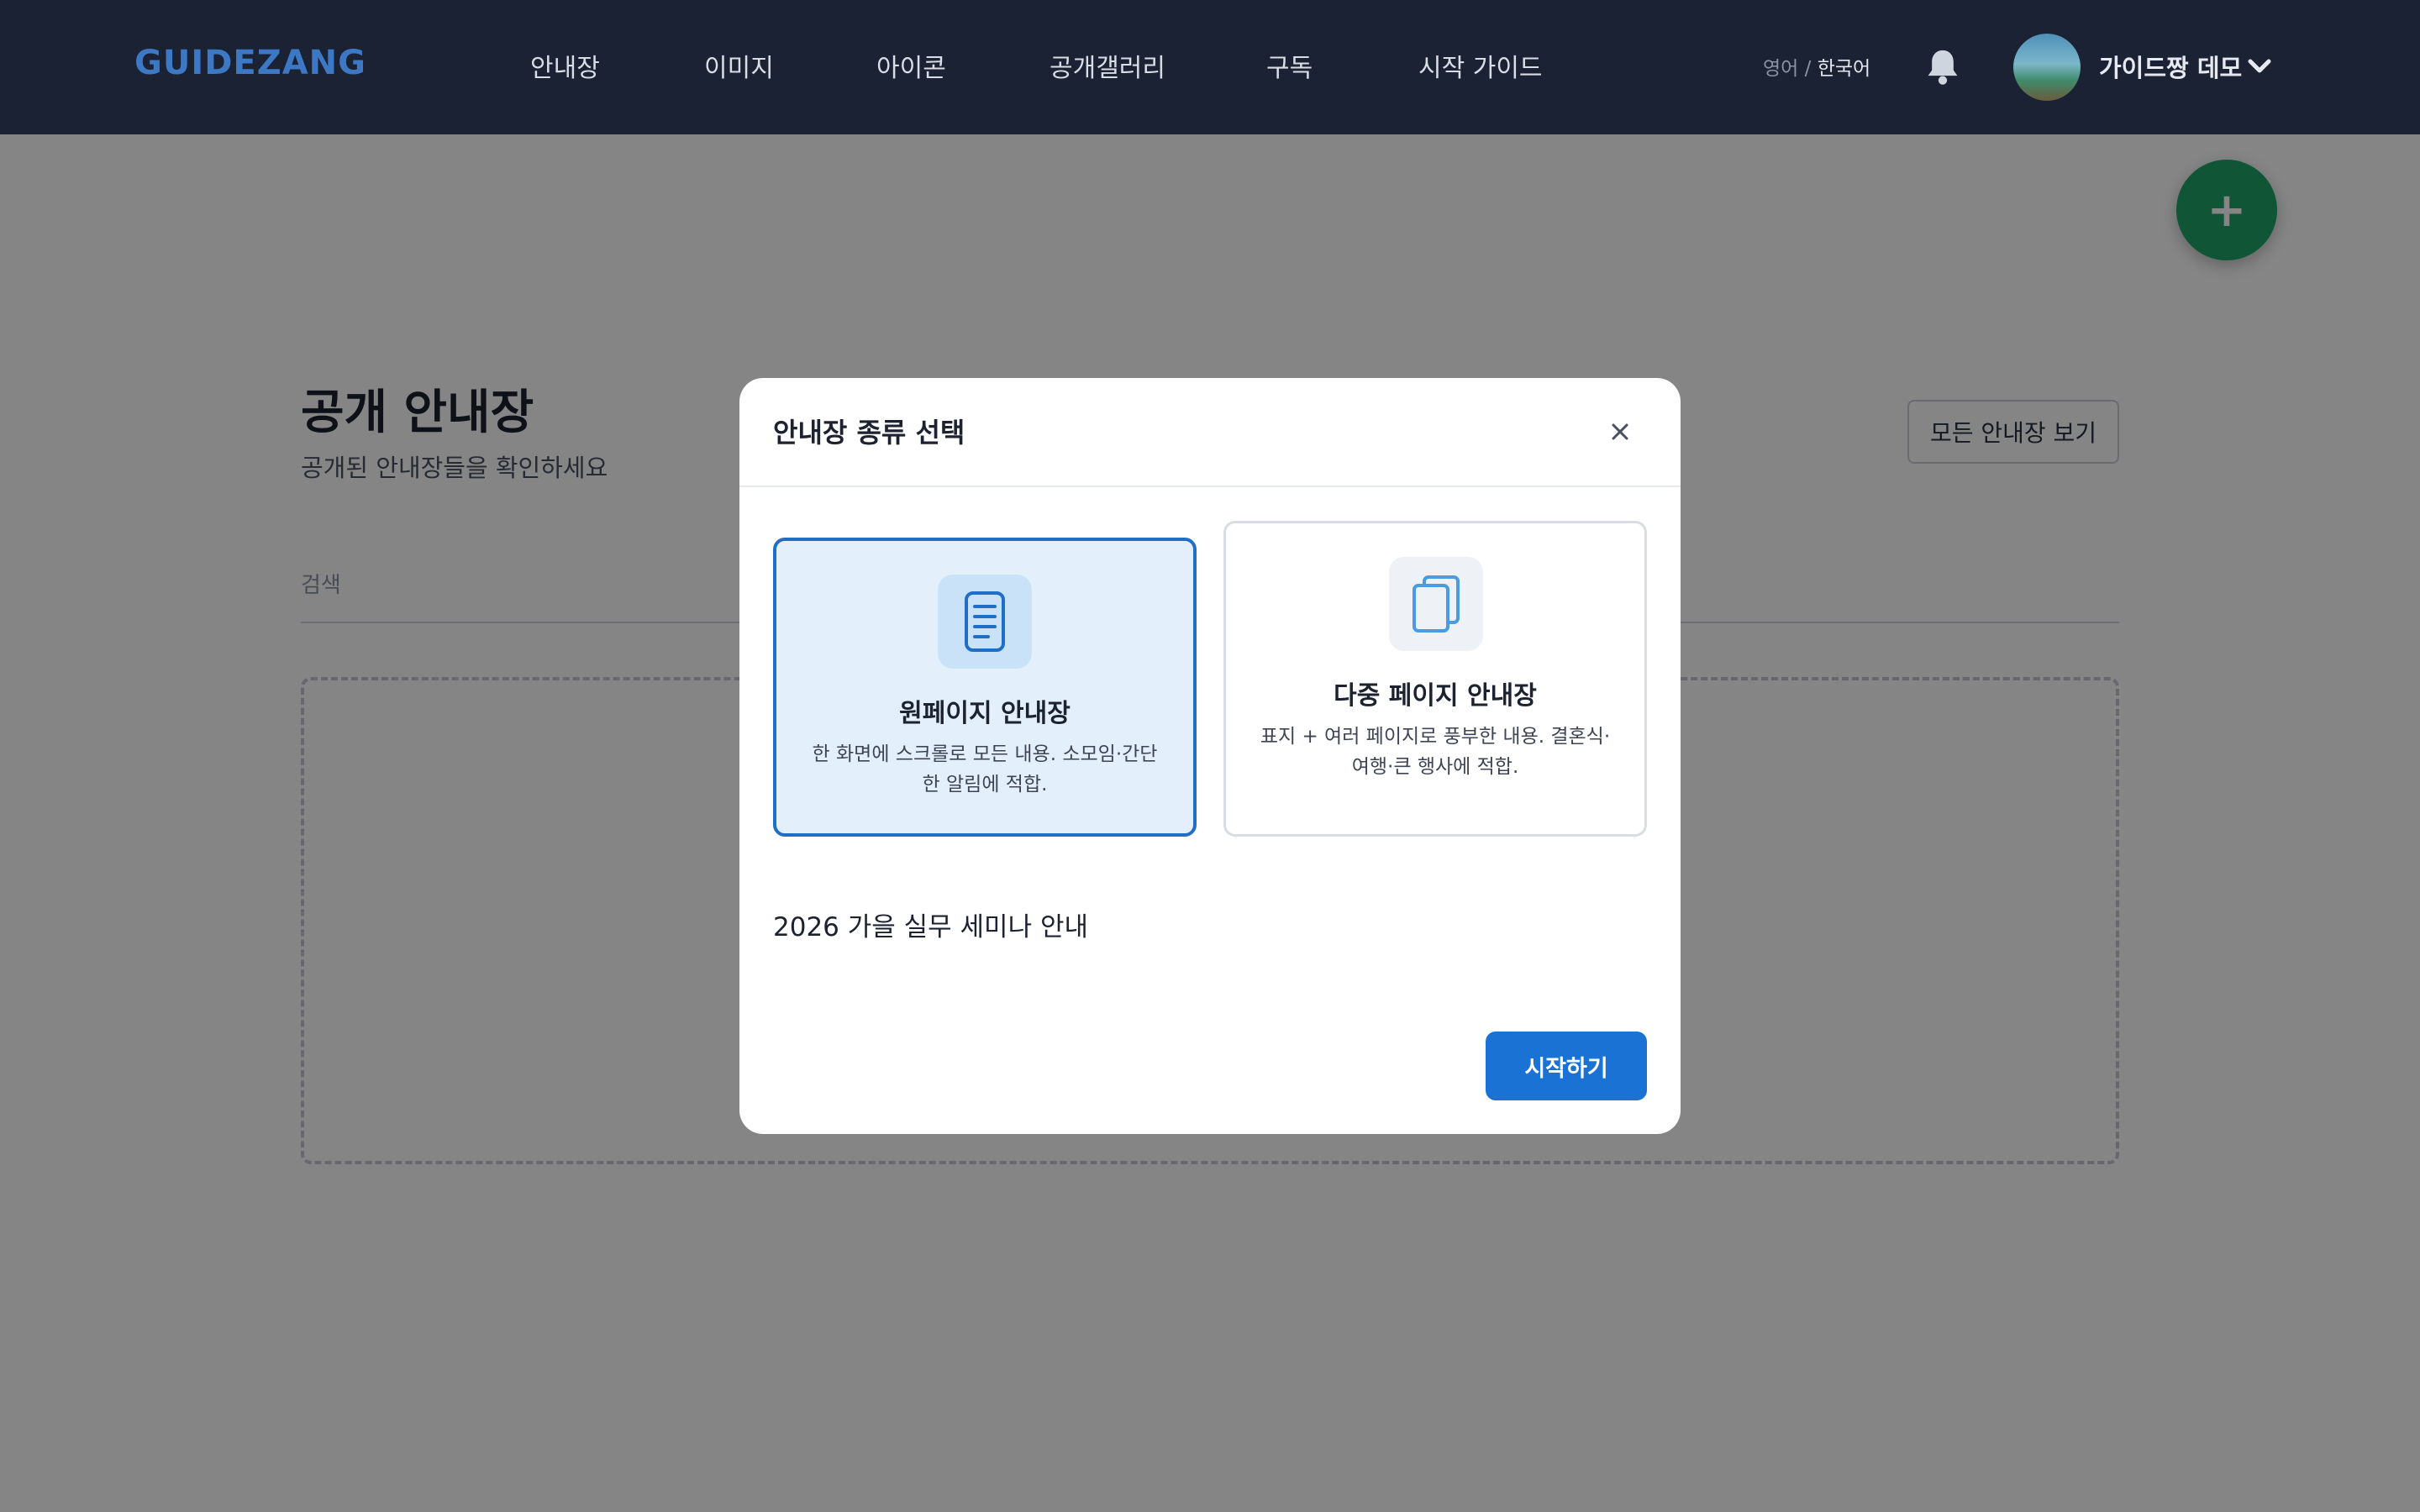 The image size is (2420, 1512). I want to click on user-name: 가이드짱 데모, so click(2170, 66).